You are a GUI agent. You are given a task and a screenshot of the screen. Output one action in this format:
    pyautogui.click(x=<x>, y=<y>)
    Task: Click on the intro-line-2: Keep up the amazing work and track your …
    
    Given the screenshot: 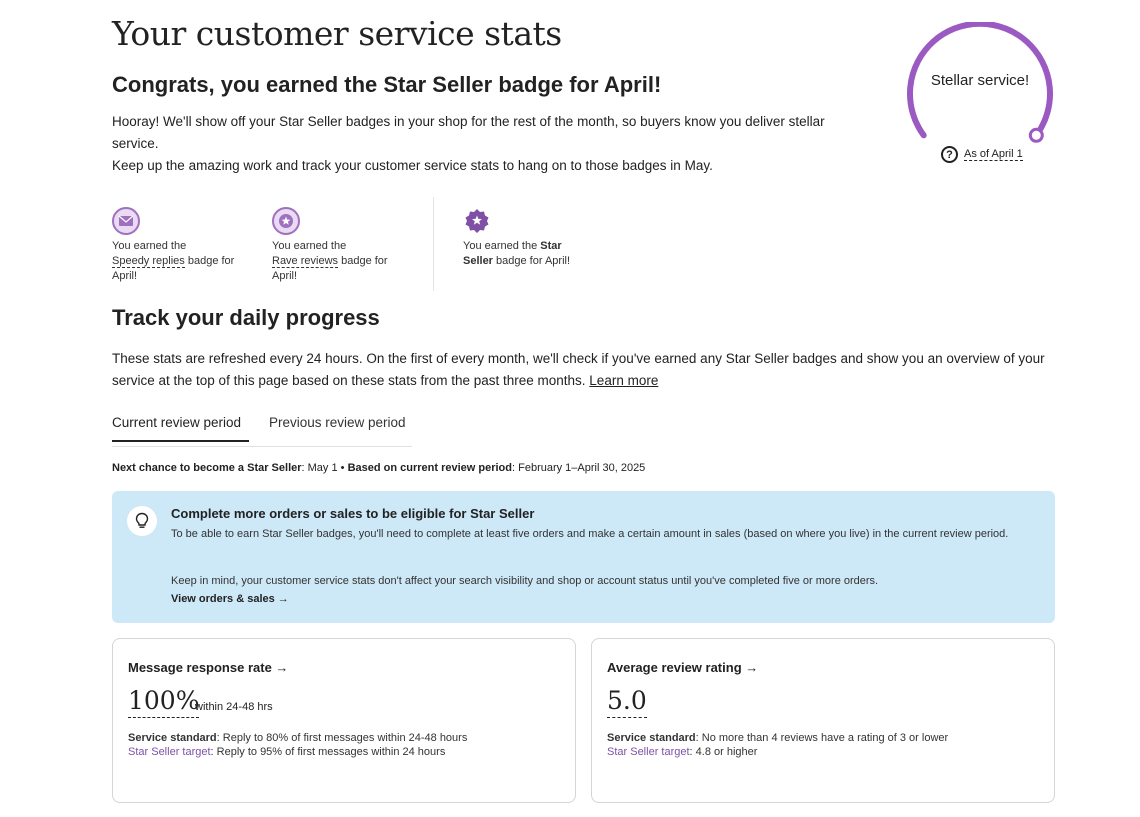 What is the action you would take?
    pyautogui.click(x=412, y=165)
    